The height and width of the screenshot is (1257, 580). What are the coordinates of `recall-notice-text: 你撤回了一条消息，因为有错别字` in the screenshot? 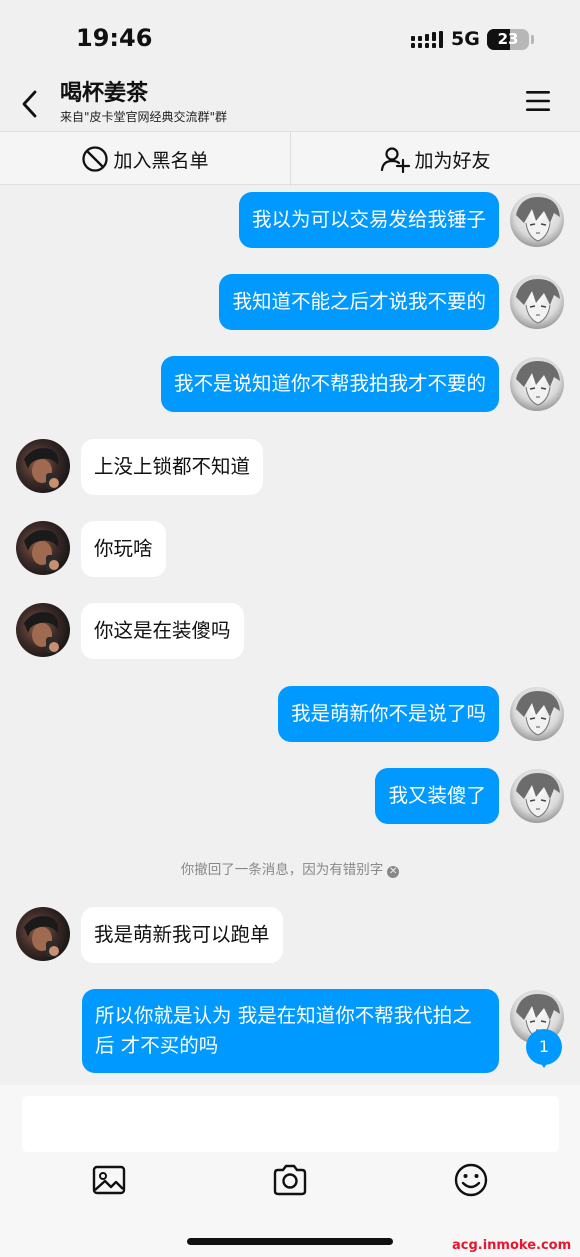 It's located at (282, 870).